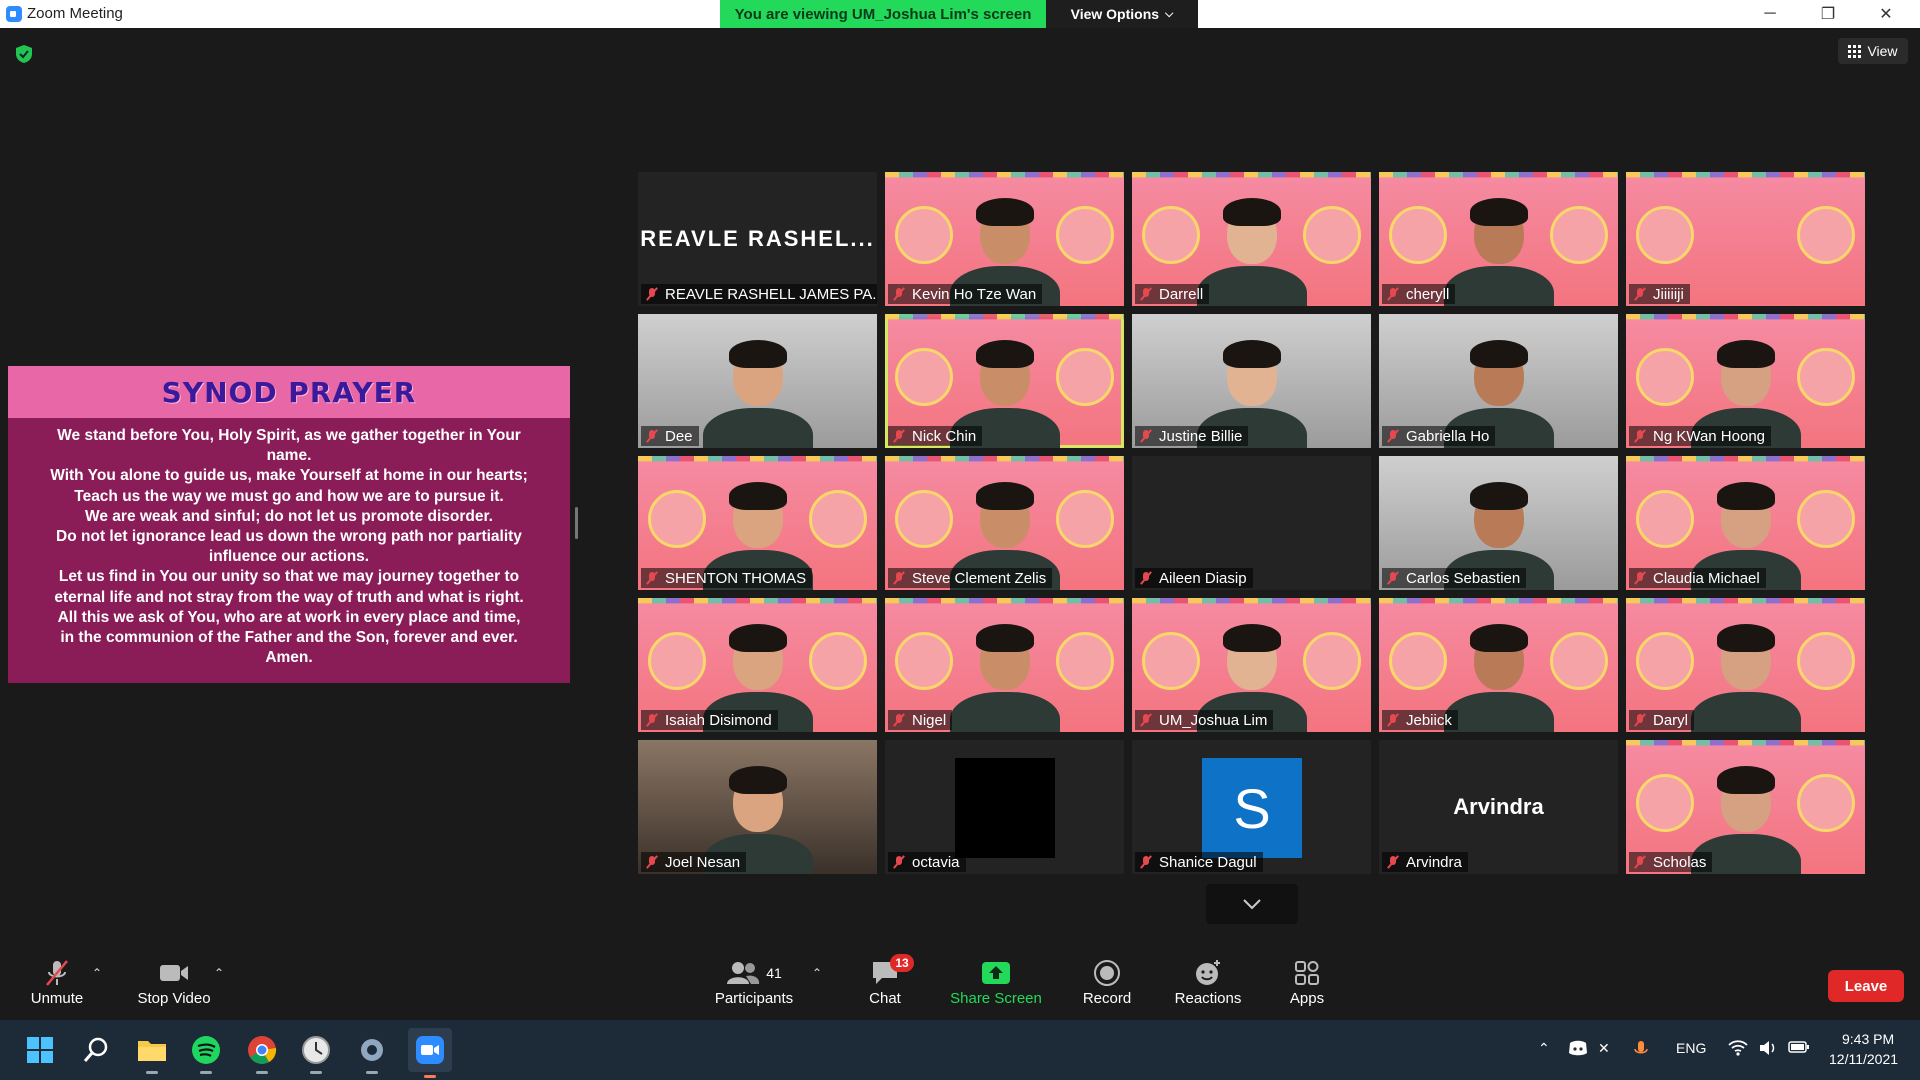 The image size is (1920, 1080). I want to click on participants-options-caret: ⌃, so click(817, 973).